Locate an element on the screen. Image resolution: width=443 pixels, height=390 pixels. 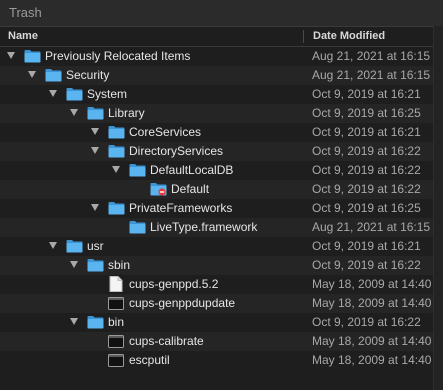
list-item: System Oct 9, 2019 at 16:21 is located at coordinates (221, 94).